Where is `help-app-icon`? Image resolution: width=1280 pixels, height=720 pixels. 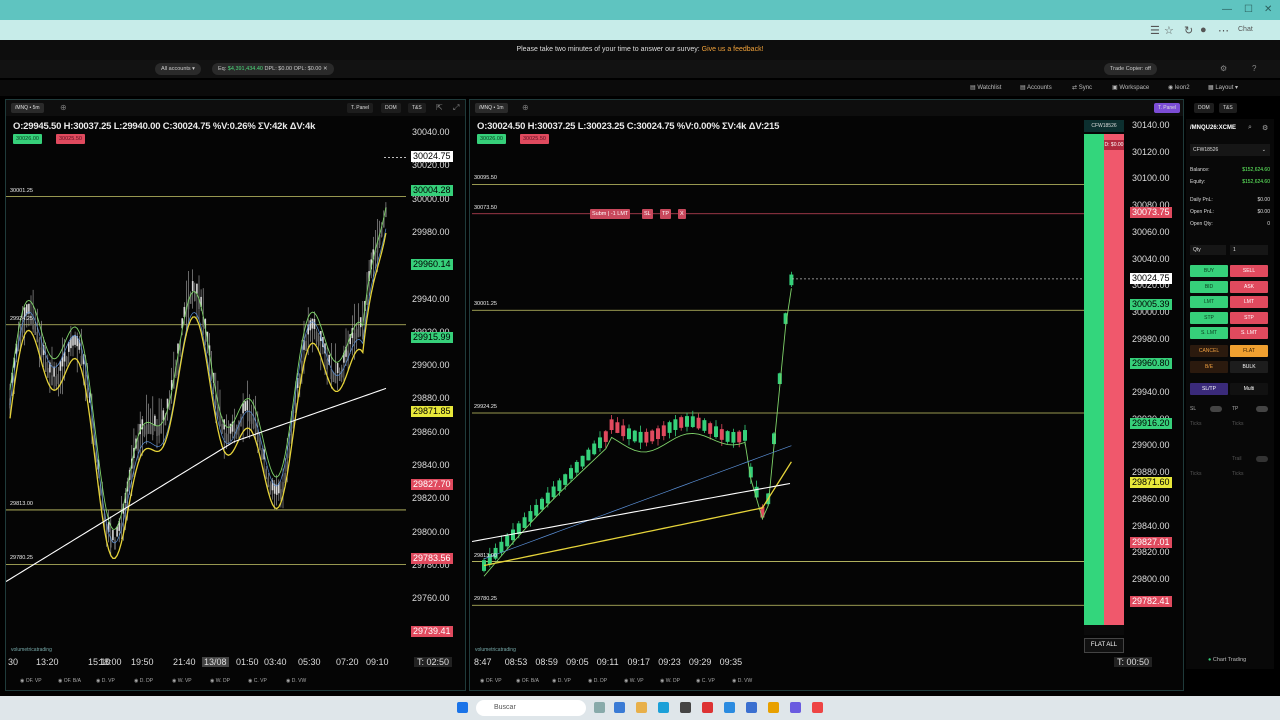 help-app-icon is located at coordinates (729, 707).